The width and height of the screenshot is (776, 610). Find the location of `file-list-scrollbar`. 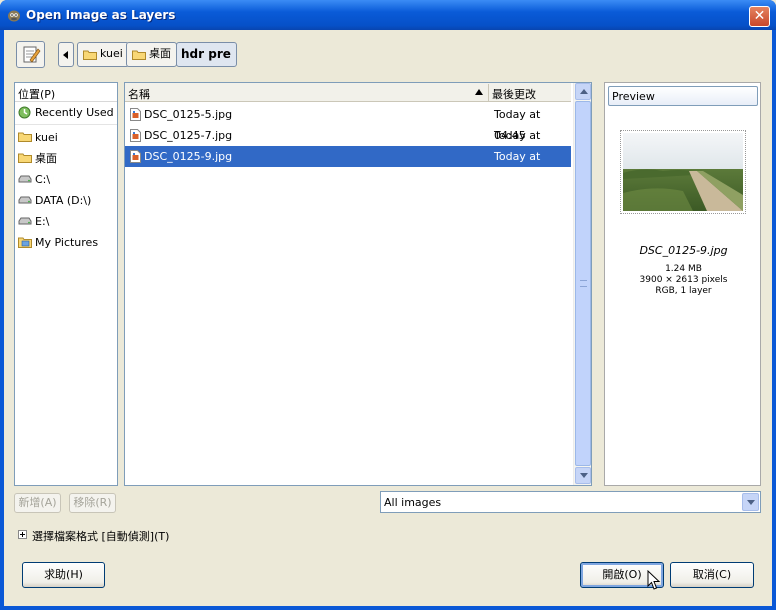

file-list-scrollbar is located at coordinates (582, 284).